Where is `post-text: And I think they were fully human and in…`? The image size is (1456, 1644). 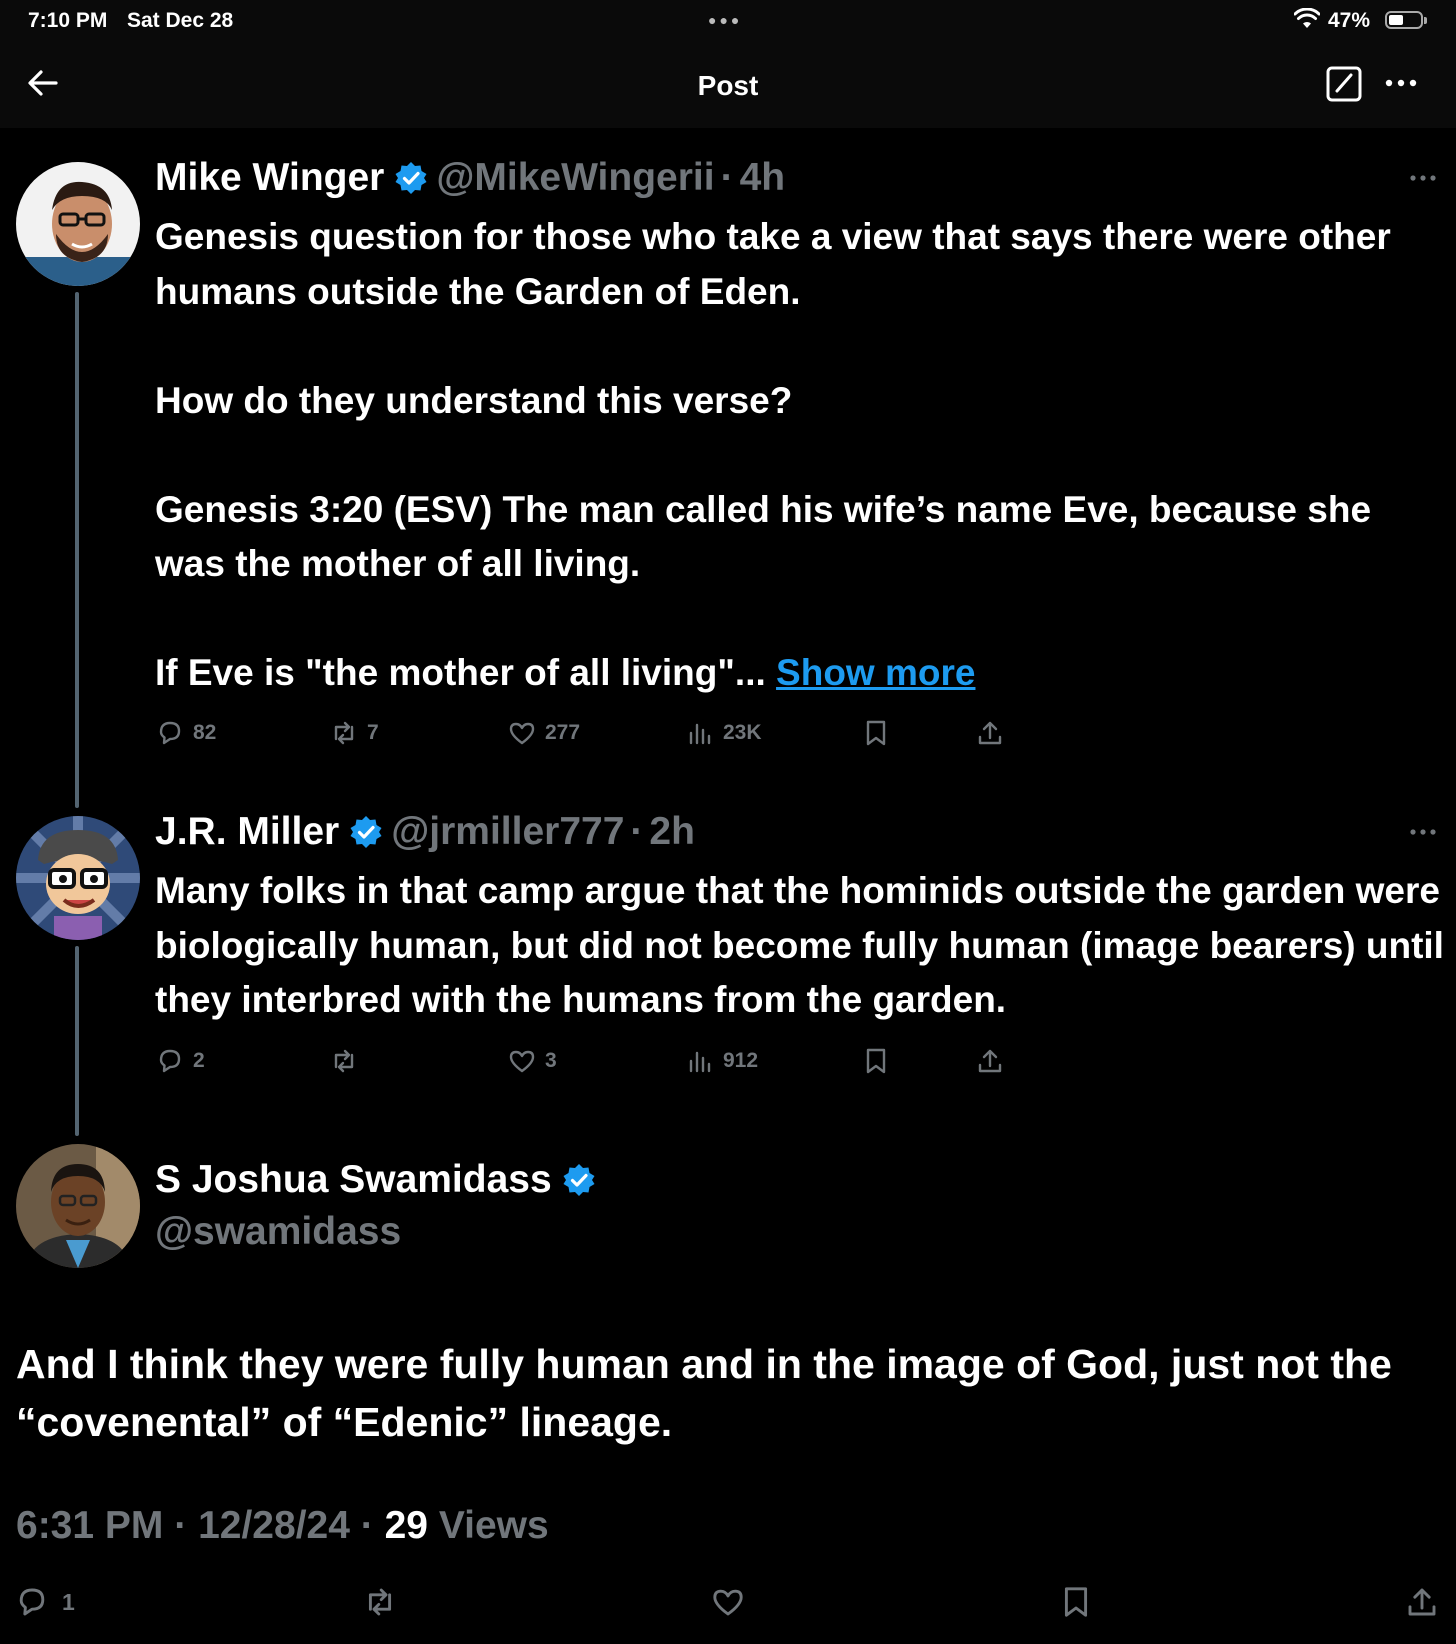
post-text: And I think they were fully human and in… is located at coordinates (704, 1393).